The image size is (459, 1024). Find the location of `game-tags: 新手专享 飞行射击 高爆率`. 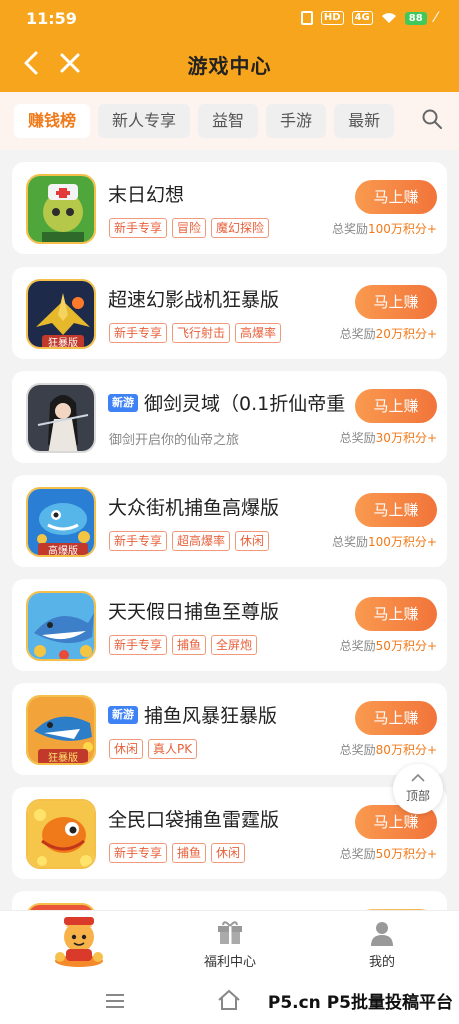

game-tags: 新手专享 飞行射击 高爆率 is located at coordinates (195, 333).